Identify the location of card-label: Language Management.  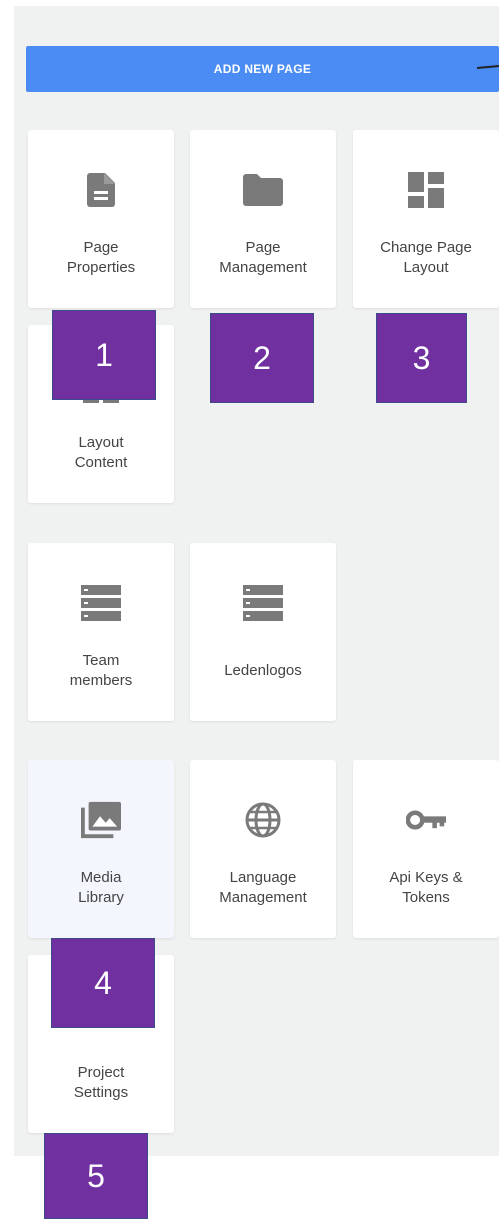
(263, 887).